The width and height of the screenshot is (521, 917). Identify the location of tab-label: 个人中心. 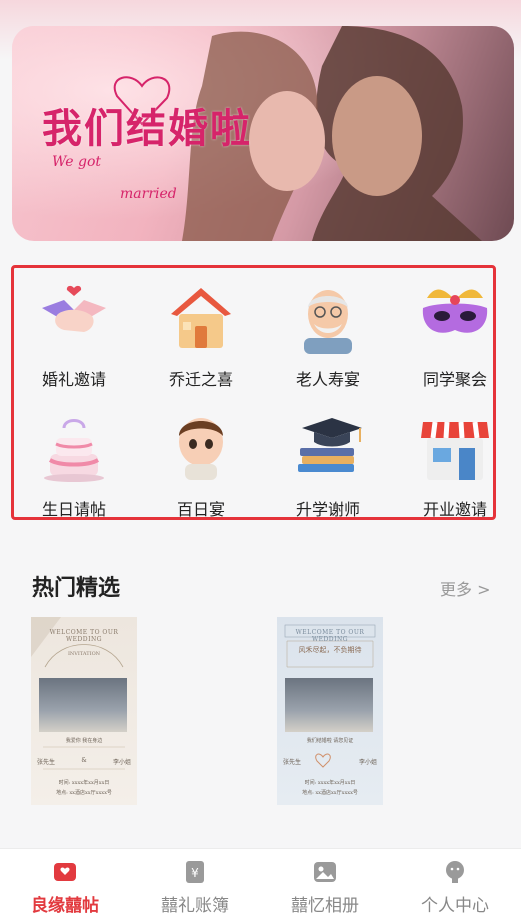
(455, 906).